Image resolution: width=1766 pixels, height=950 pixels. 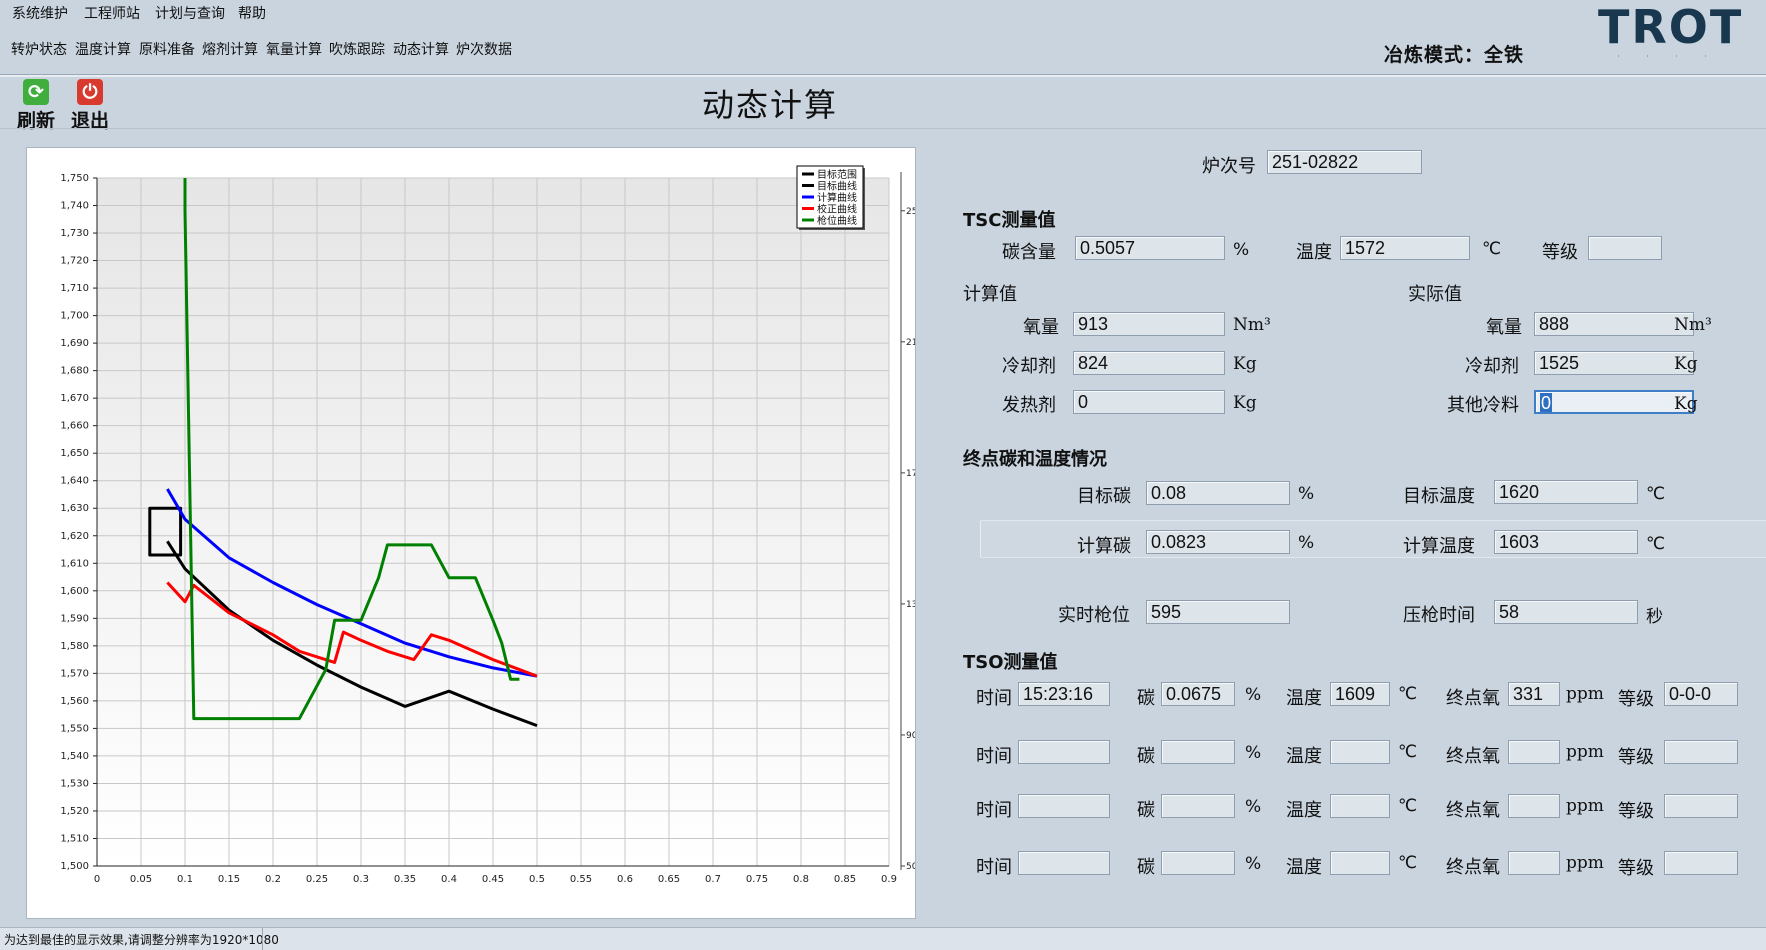 I want to click on calc-heat-agent-label: 发热剂, so click(x=1029, y=405).